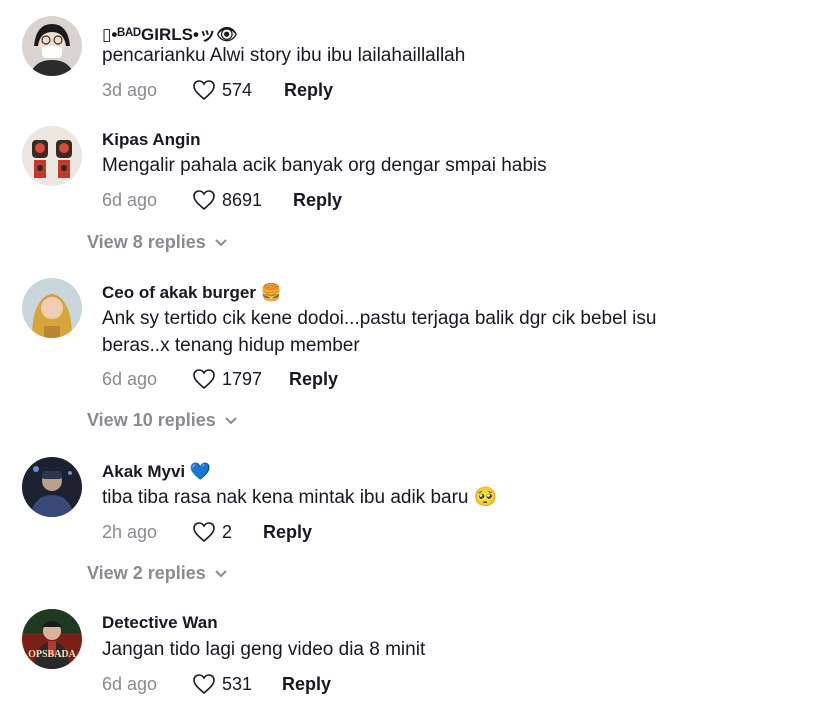 Image resolution: width=822 pixels, height=706 pixels. I want to click on like-count: 531, so click(237, 683).